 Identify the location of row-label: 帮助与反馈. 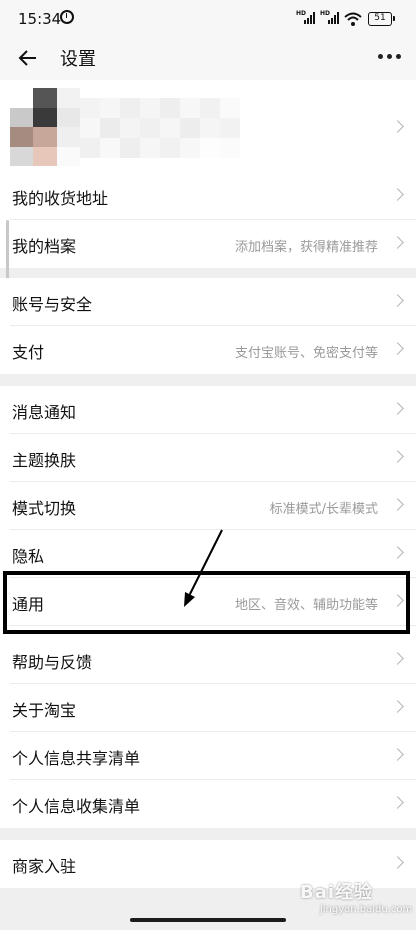
(52, 662).